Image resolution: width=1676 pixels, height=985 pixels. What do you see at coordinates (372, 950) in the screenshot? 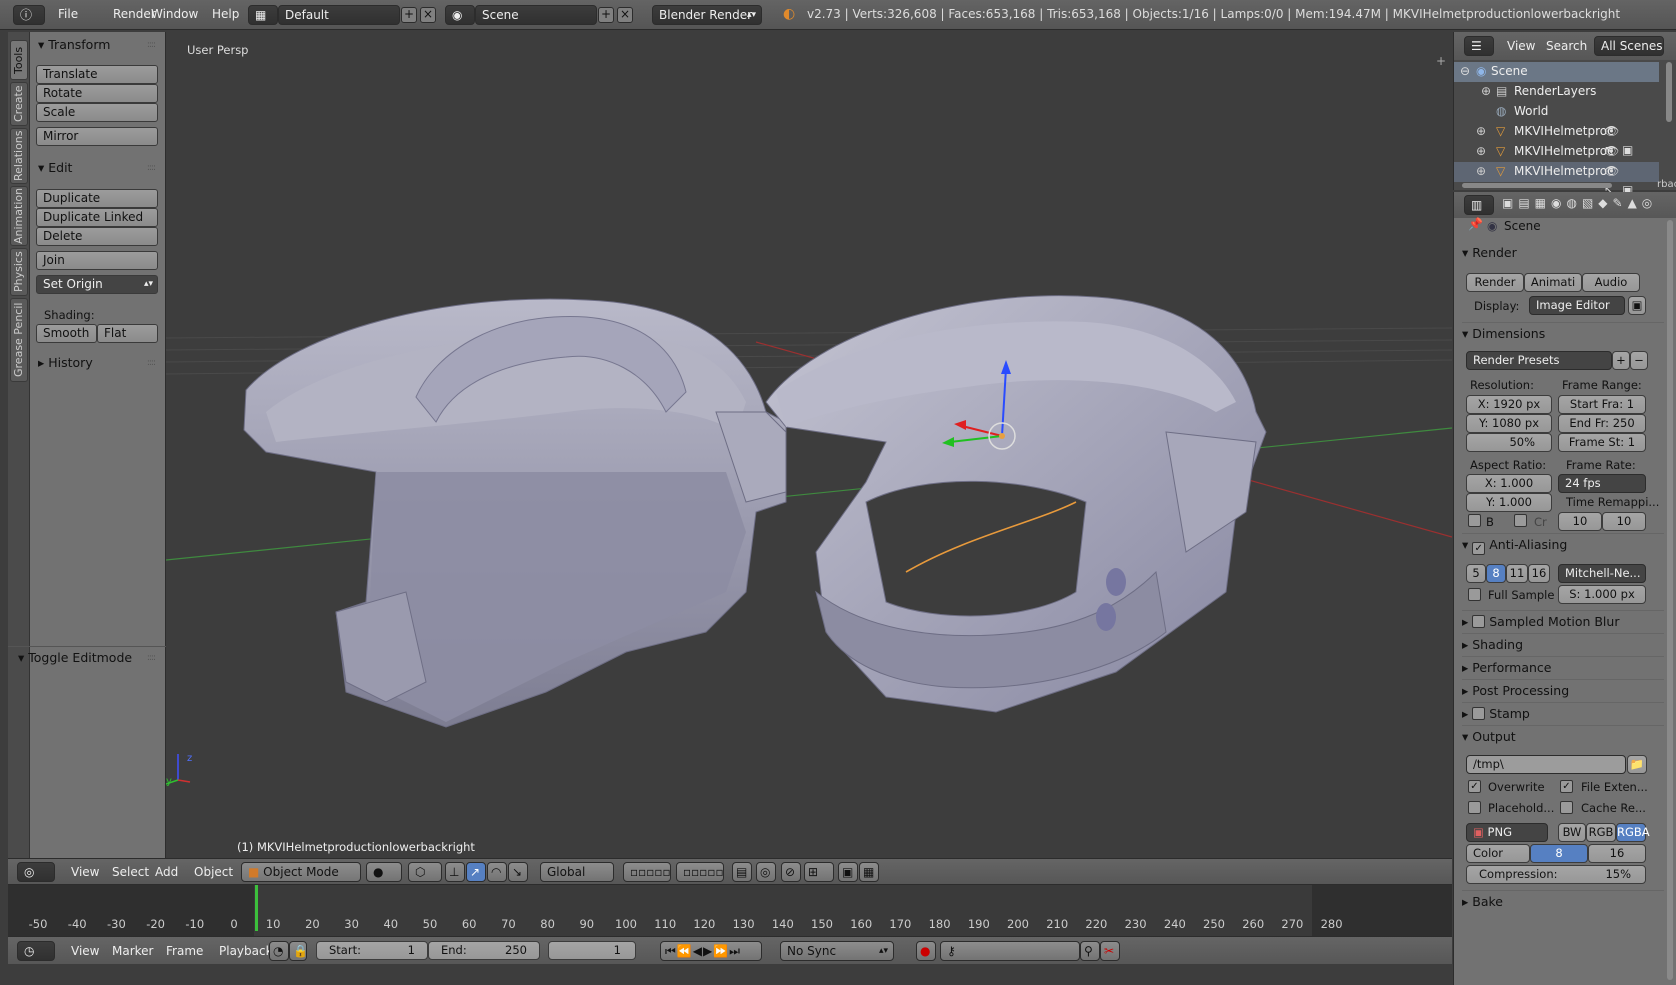
I see `start-frame-field: Start: 1` at bounding box center [372, 950].